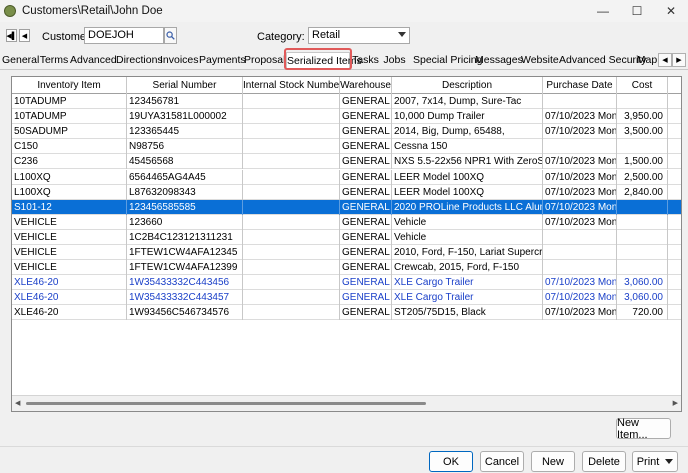 Image resolution: width=688 pixels, height=473 pixels. I want to click on cell-description: Crewcab, 2015, Ford, F-150, so click(467, 268).